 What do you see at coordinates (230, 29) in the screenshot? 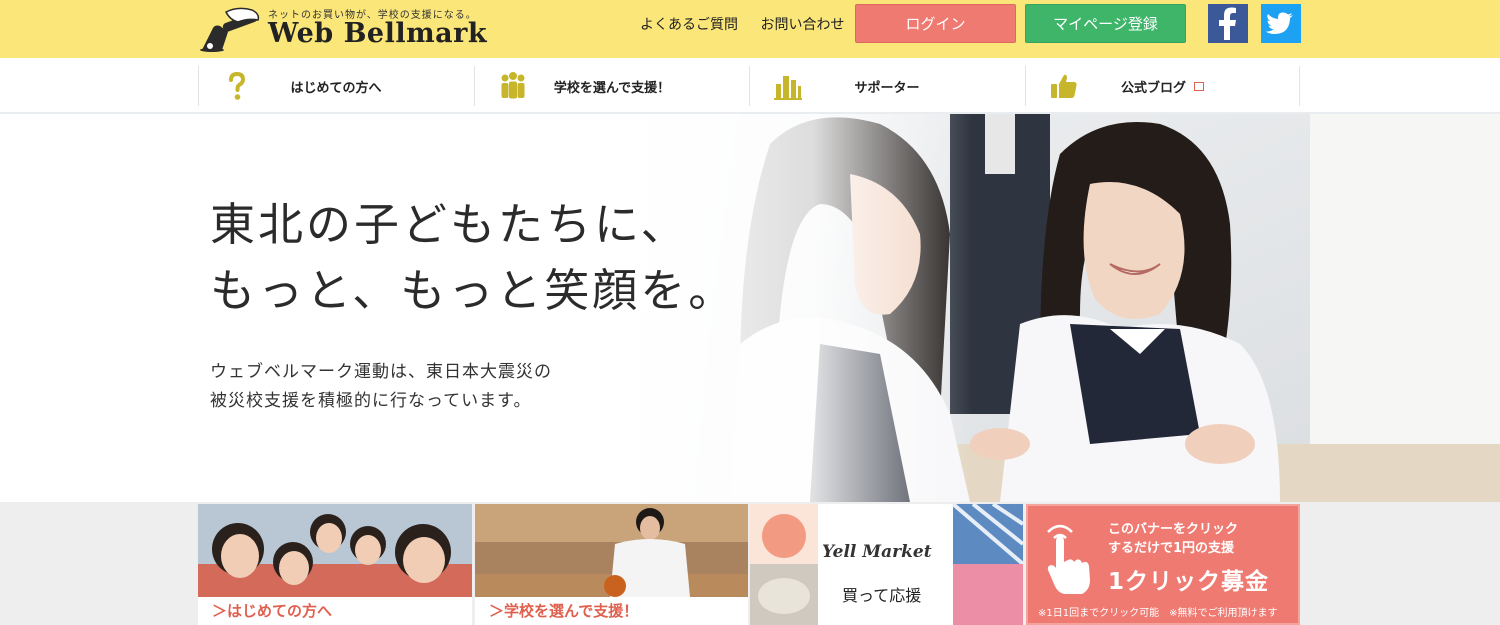
I see `bell-icon` at bounding box center [230, 29].